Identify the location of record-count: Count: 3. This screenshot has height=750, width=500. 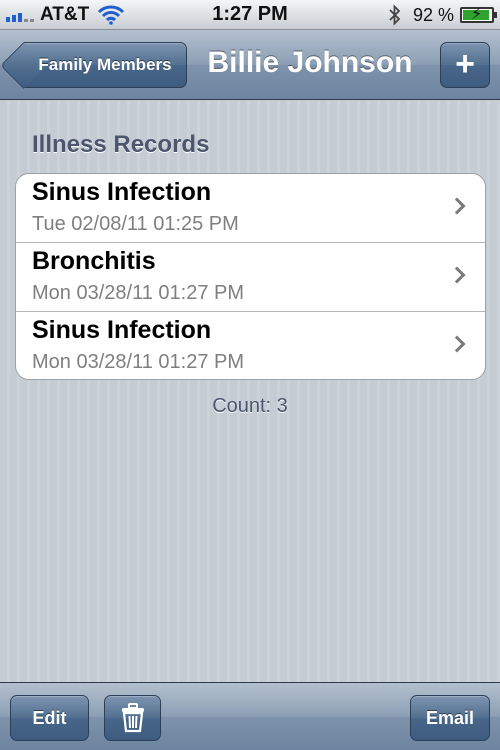
(250, 406).